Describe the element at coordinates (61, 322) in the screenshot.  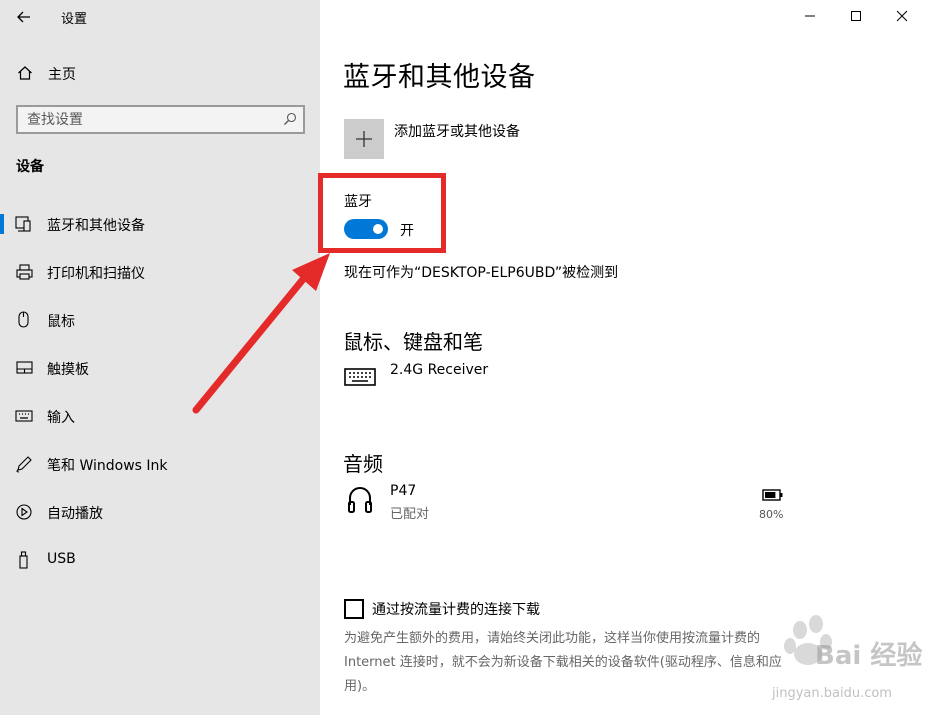
I see `sidebar-item-label: 鼠标` at that location.